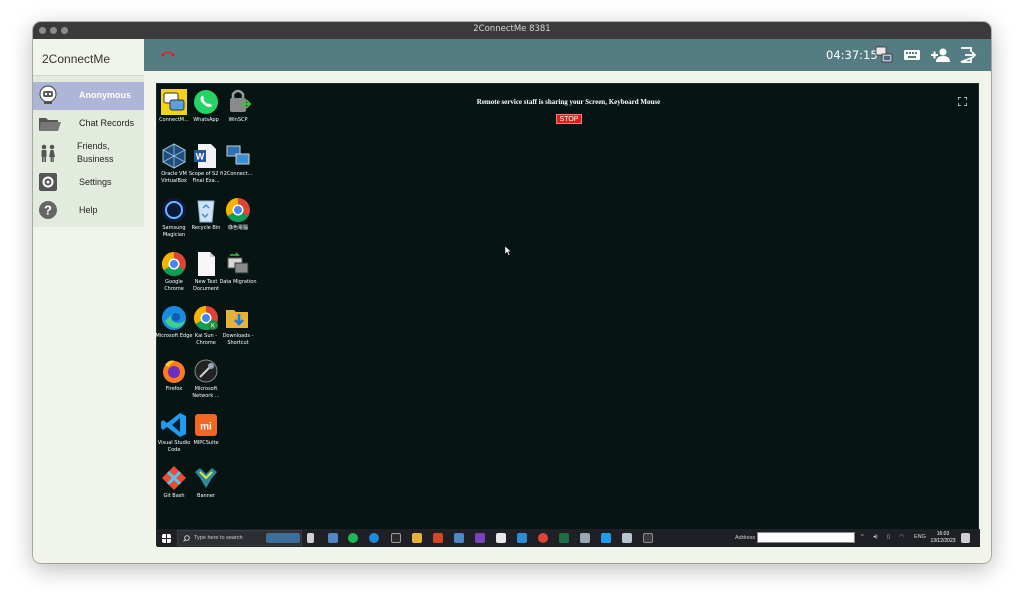 The height and width of the screenshot is (607, 1024). I want to click on sidebar-item-label: Help, so click(88, 210).